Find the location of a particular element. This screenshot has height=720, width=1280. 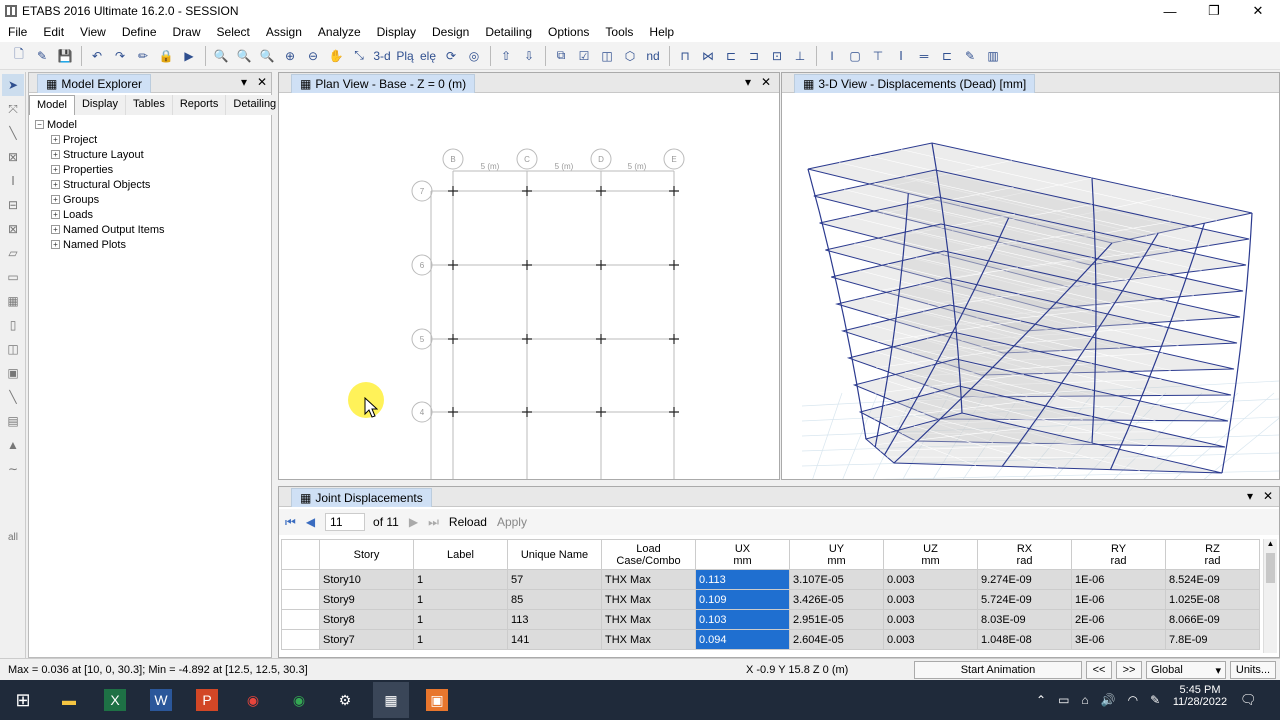

chevron-down-icon: ▾ is located at coordinates (1250, 496).